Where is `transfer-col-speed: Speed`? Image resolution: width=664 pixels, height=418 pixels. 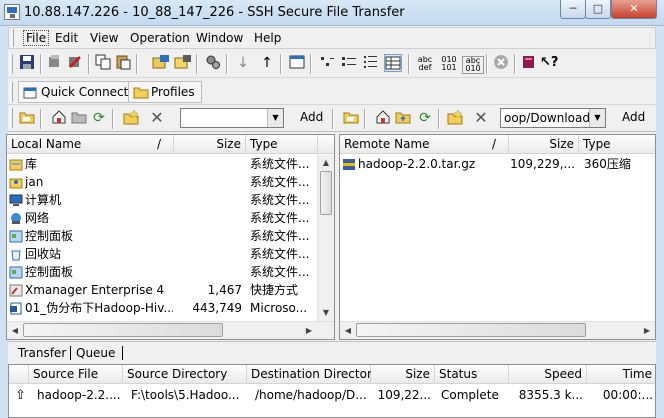 transfer-col-speed: Speed is located at coordinates (548, 374).